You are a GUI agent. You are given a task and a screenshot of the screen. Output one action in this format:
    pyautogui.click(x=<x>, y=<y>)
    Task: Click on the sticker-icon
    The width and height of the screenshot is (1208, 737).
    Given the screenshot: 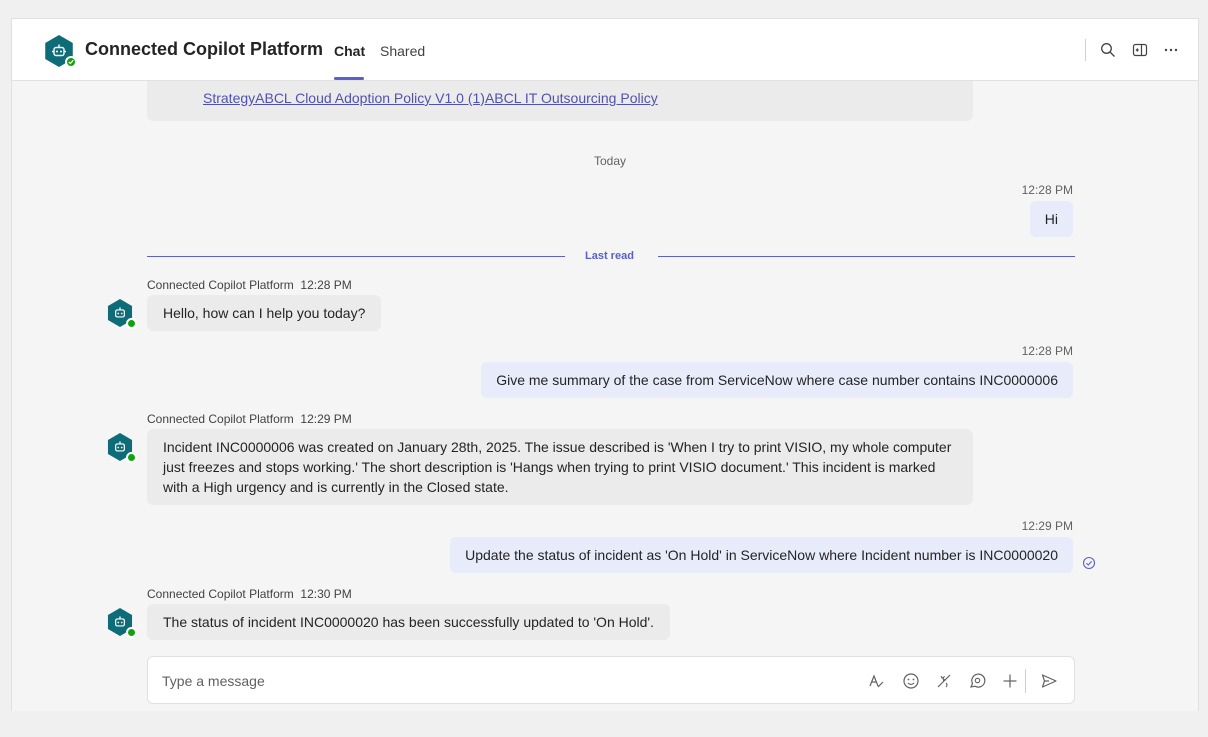 What is the action you would take?
    pyautogui.click(x=944, y=681)
    